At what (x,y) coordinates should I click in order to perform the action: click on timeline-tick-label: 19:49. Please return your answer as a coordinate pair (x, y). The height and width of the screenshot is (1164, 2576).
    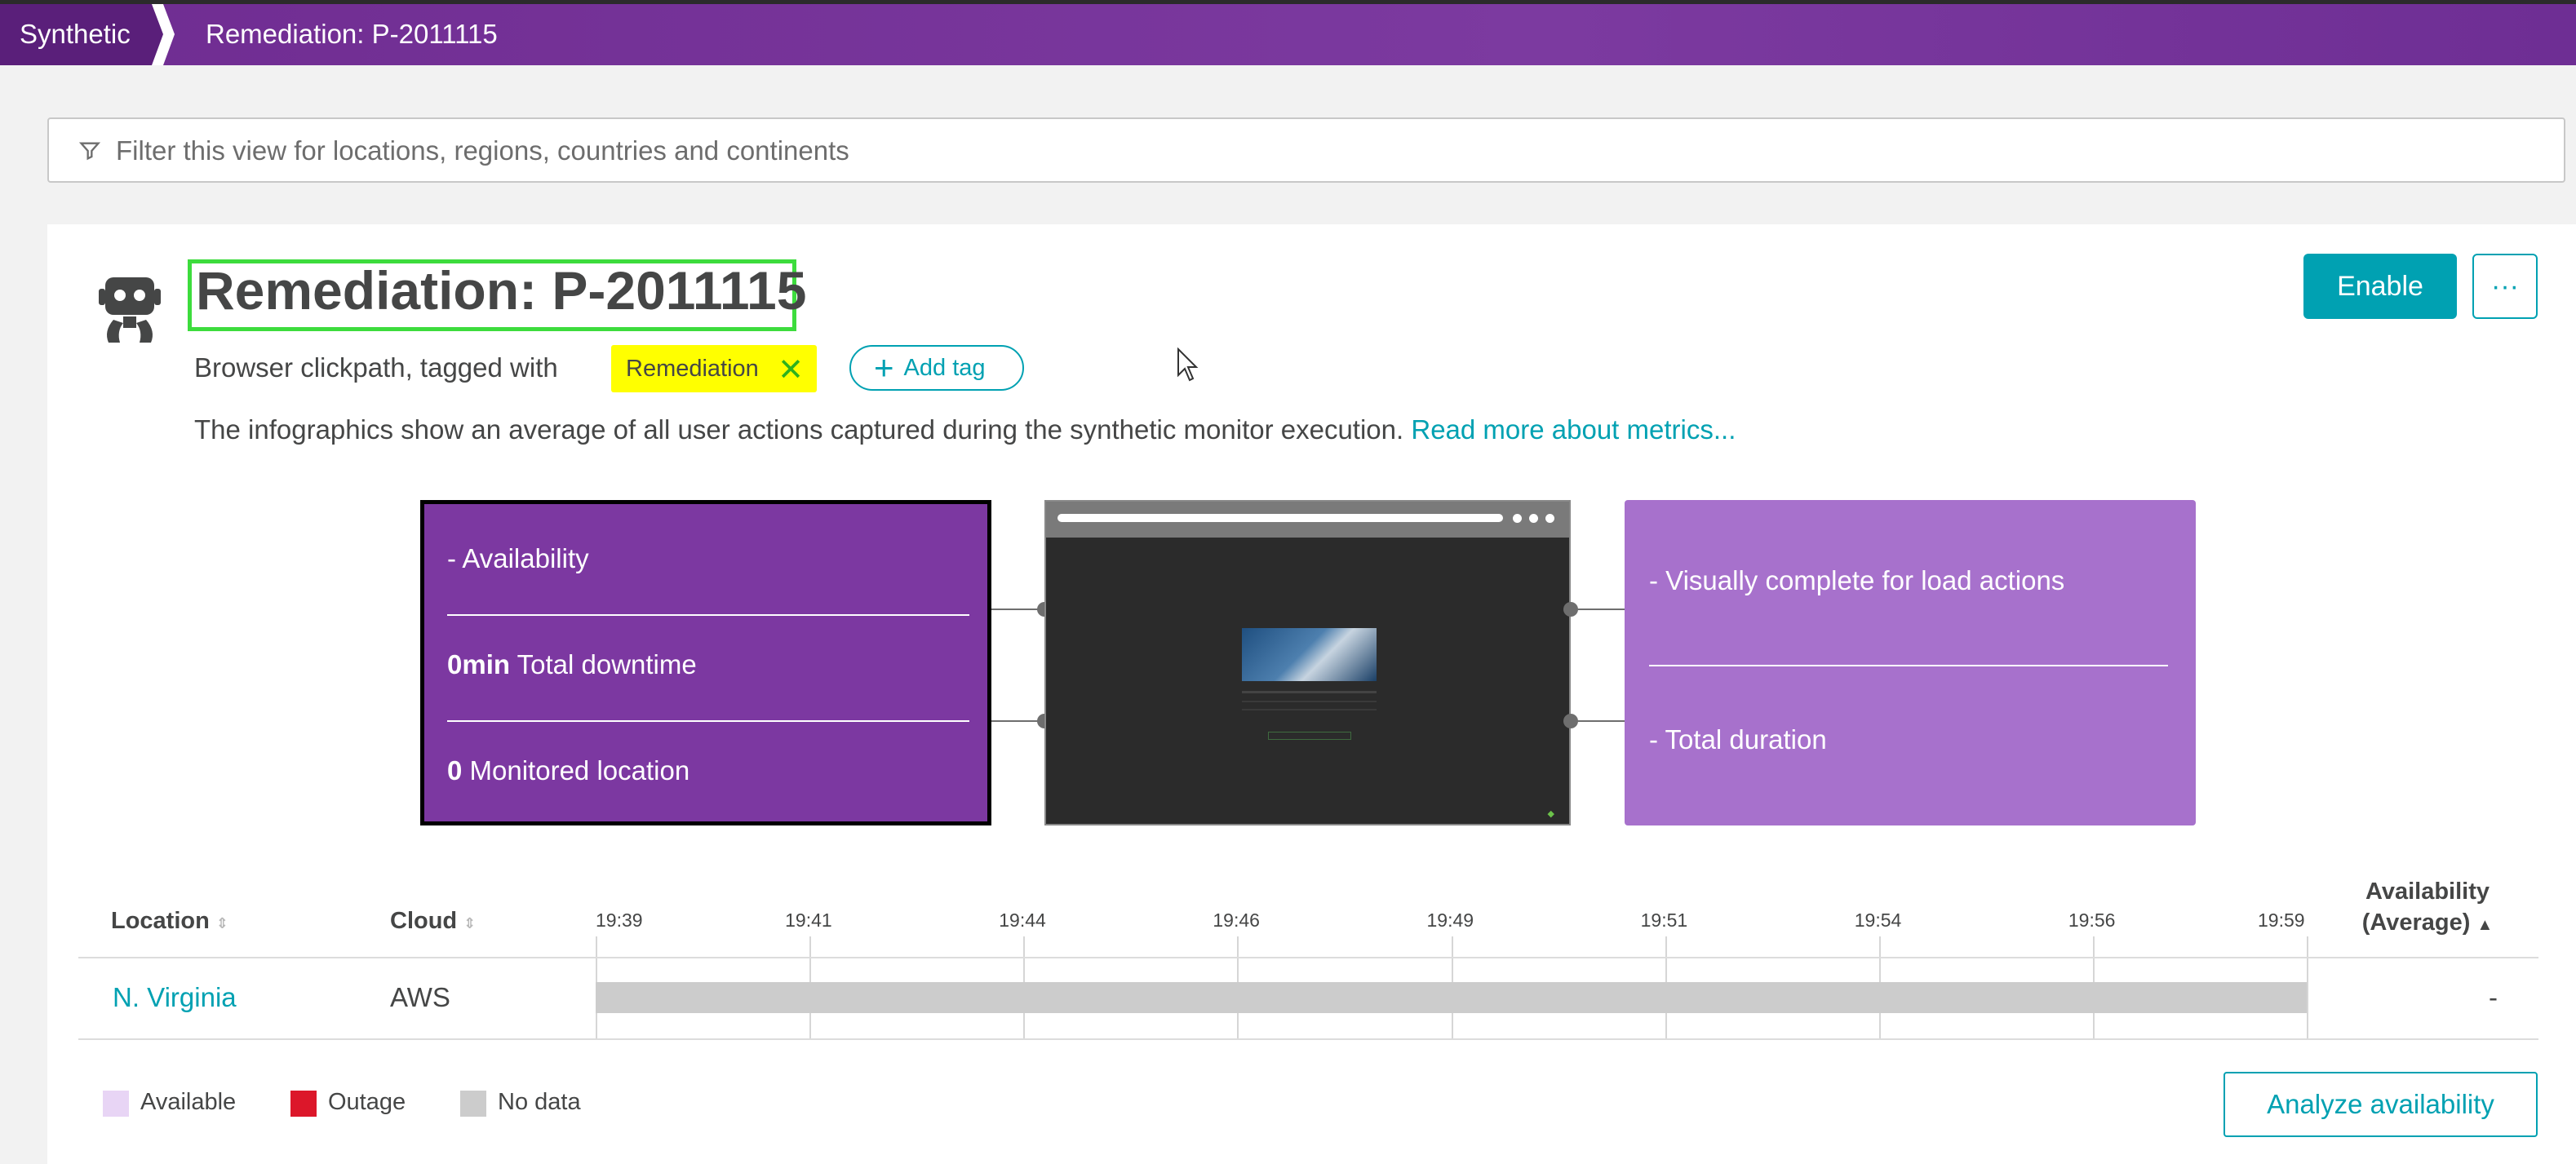
    Looking at the image, I should click on (1450, 920).